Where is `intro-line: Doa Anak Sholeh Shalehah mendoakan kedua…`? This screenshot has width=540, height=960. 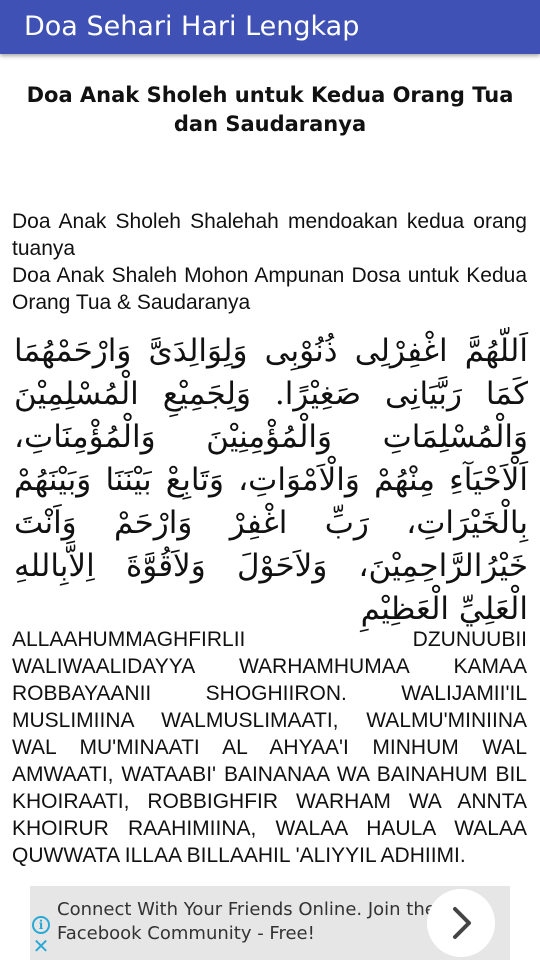 intro-line: Doa Anak Sholeh Shalehah mendoakan kedua… is located at coordinates (269, 235).